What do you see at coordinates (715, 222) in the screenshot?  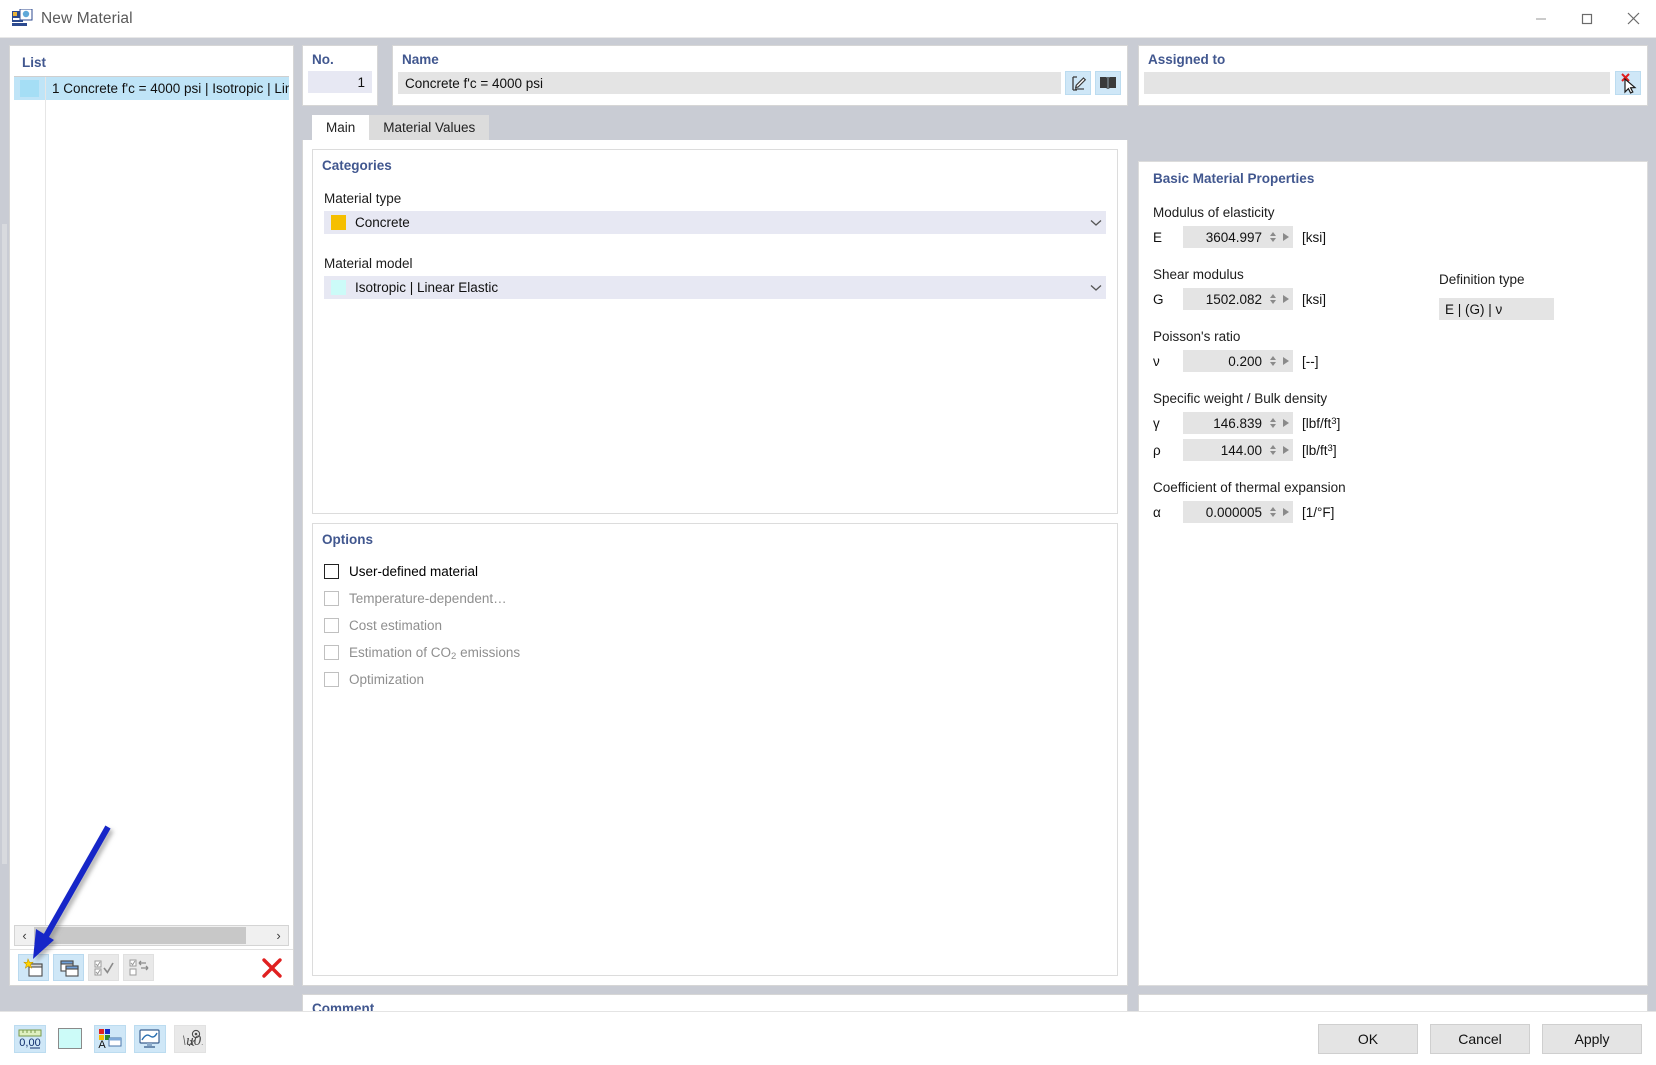 I see `material-type-combo: Concrete` at bounding box center [715, 222].